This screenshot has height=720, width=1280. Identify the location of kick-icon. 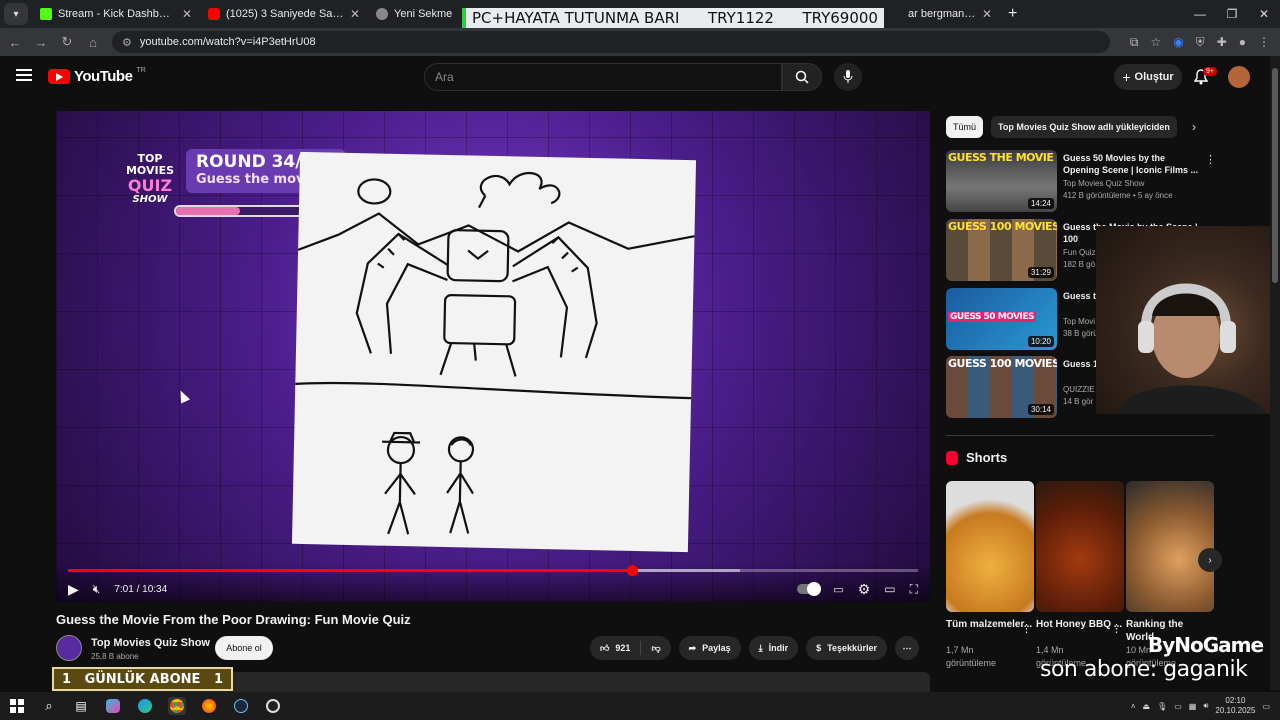
(46, 14).